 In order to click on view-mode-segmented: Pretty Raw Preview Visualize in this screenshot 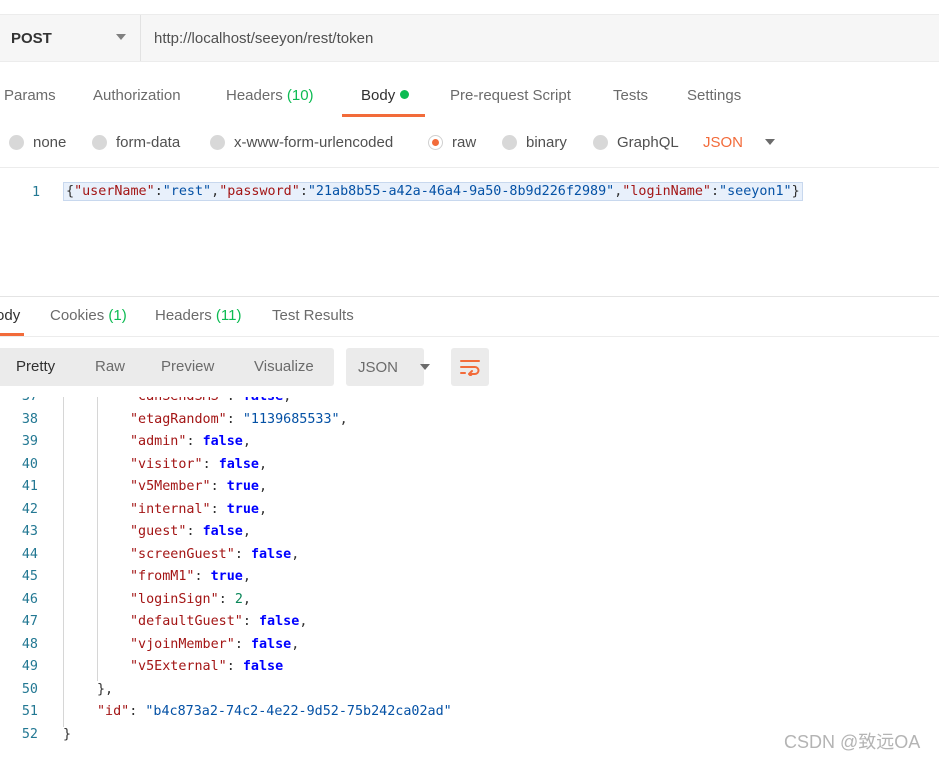, I will do `click(167, 367)`.